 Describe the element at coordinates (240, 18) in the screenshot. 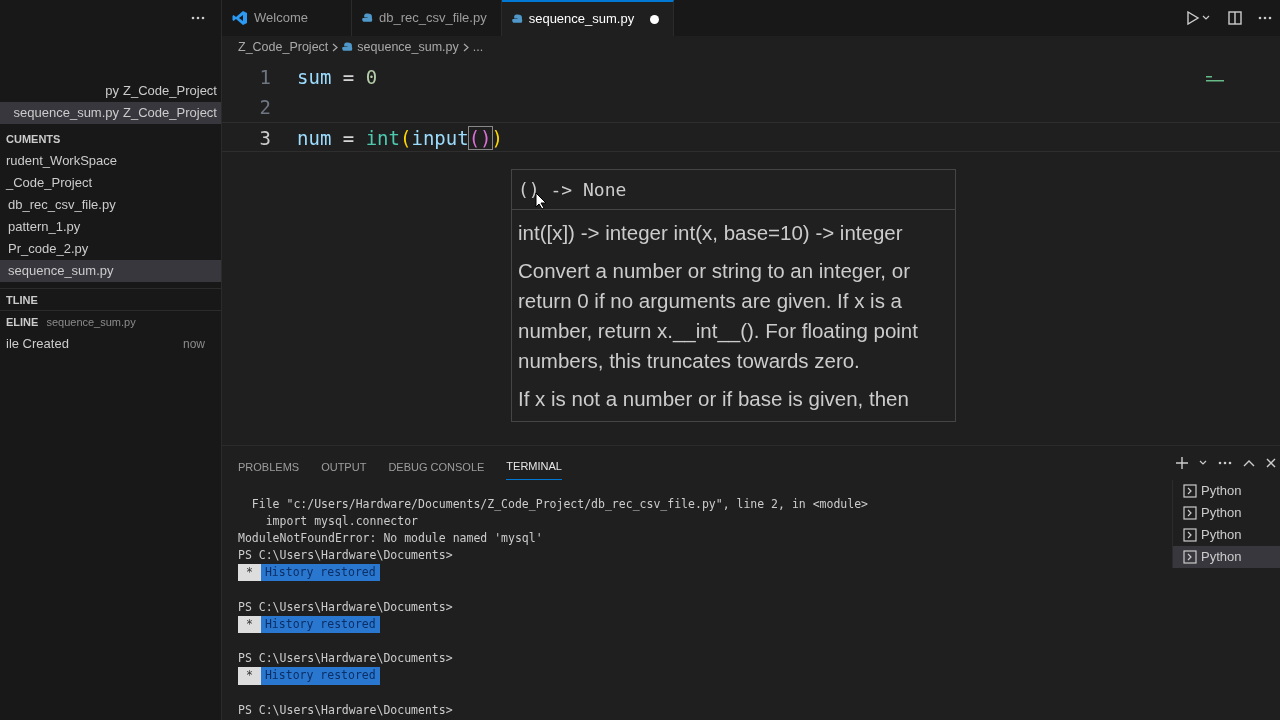

I see `vscode-icon` at that location.